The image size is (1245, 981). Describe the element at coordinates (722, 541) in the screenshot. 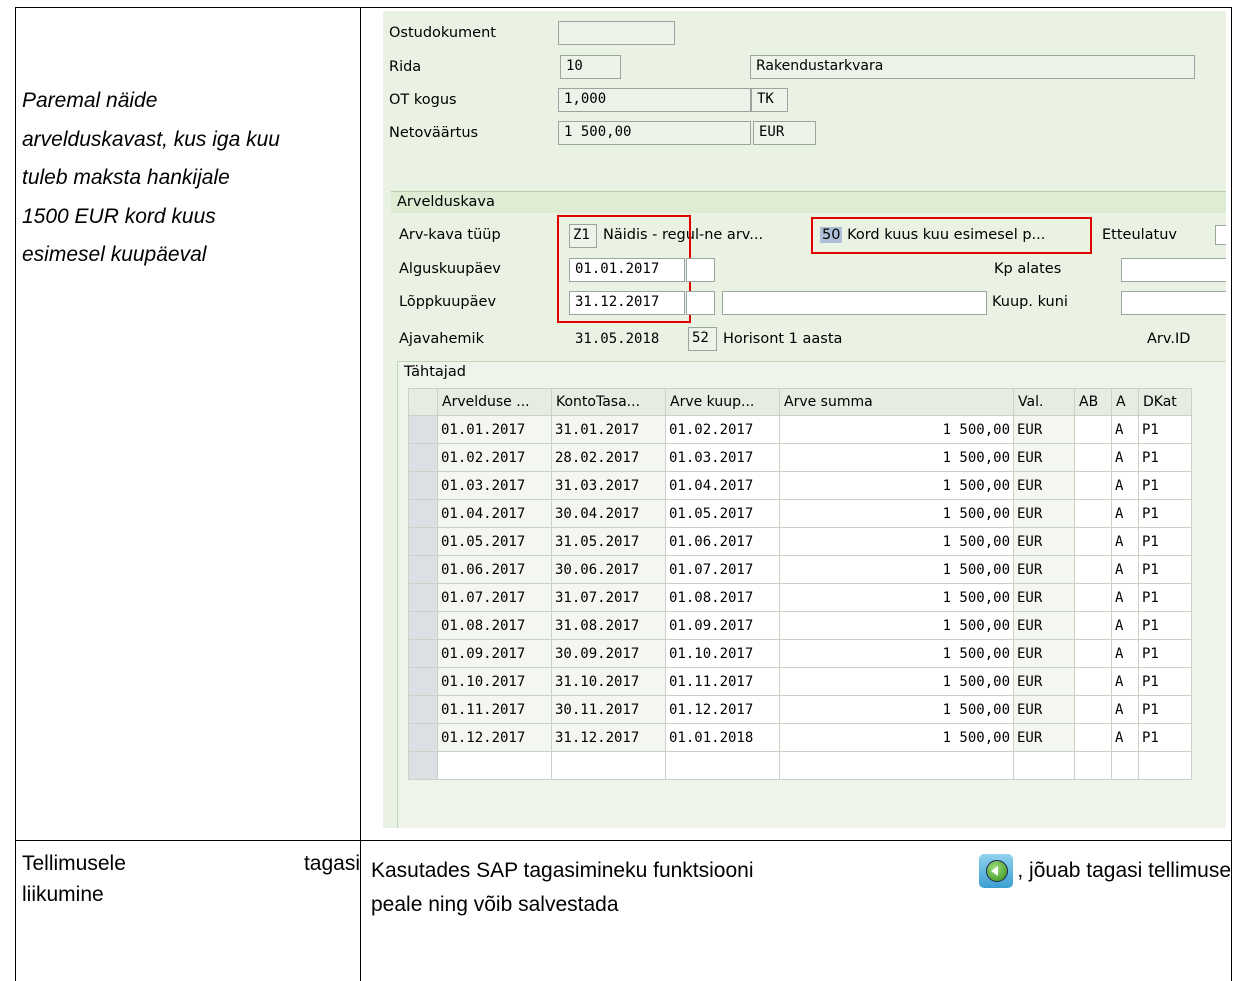

I see `table-cell: 01.06.2017` at that location.